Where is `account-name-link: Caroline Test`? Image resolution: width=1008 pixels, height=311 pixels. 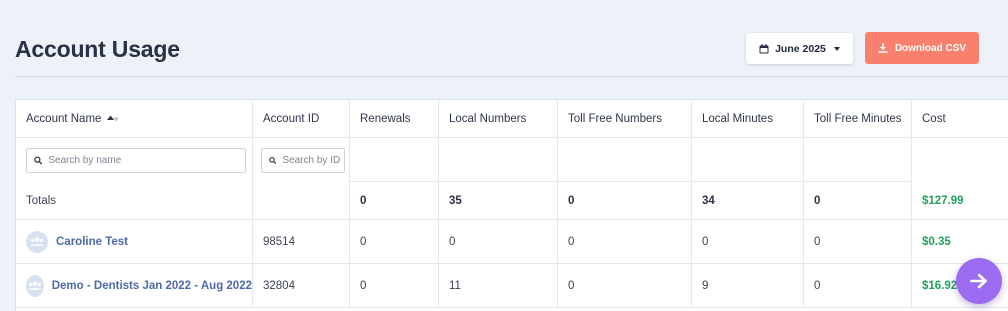
account-name-link: Caroline Test is located at coordinates (92, 242).